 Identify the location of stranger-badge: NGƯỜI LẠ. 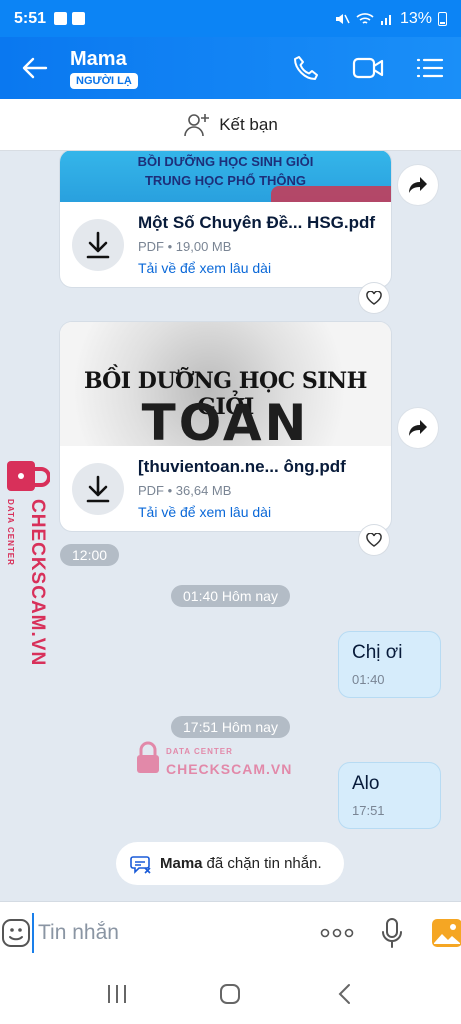
(104, 80).